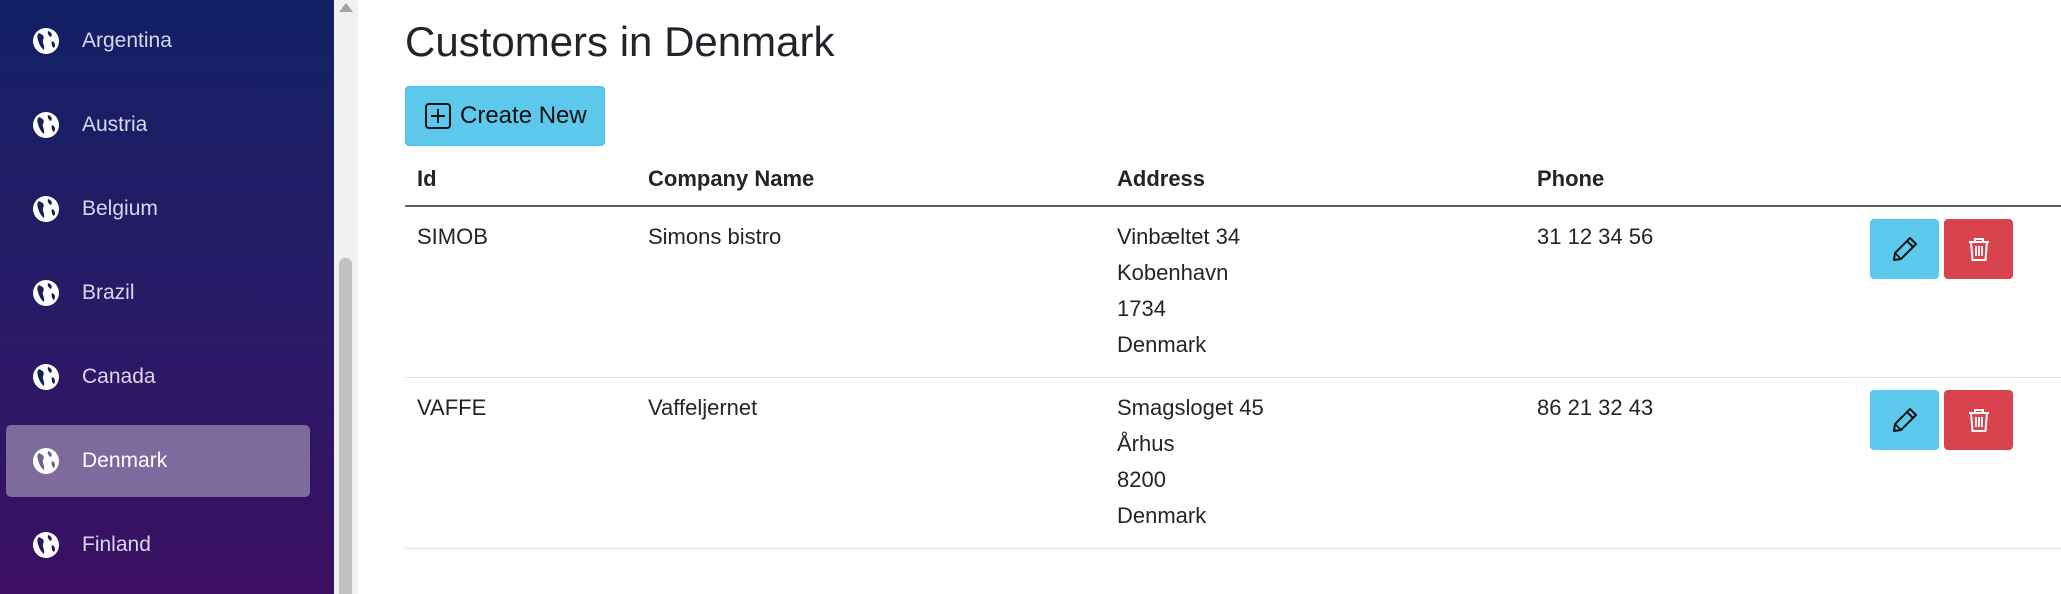 This screenshot has height=594, width=2061. Describe the element at coordinates (520, 292) in the screenshot. I see `cell-id: SIMOB` at that location.